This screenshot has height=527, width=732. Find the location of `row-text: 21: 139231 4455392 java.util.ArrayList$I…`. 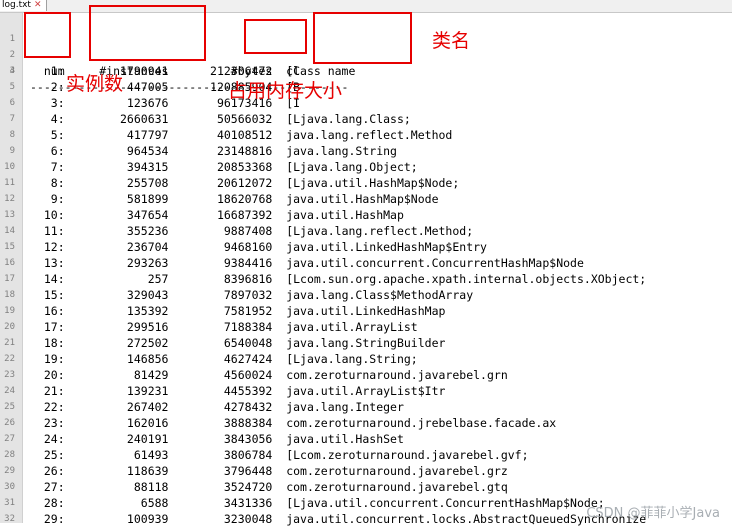

row-text: 21: 139231 4455392 java.util.ArrayList$I… is located at coordinates (238, 391).